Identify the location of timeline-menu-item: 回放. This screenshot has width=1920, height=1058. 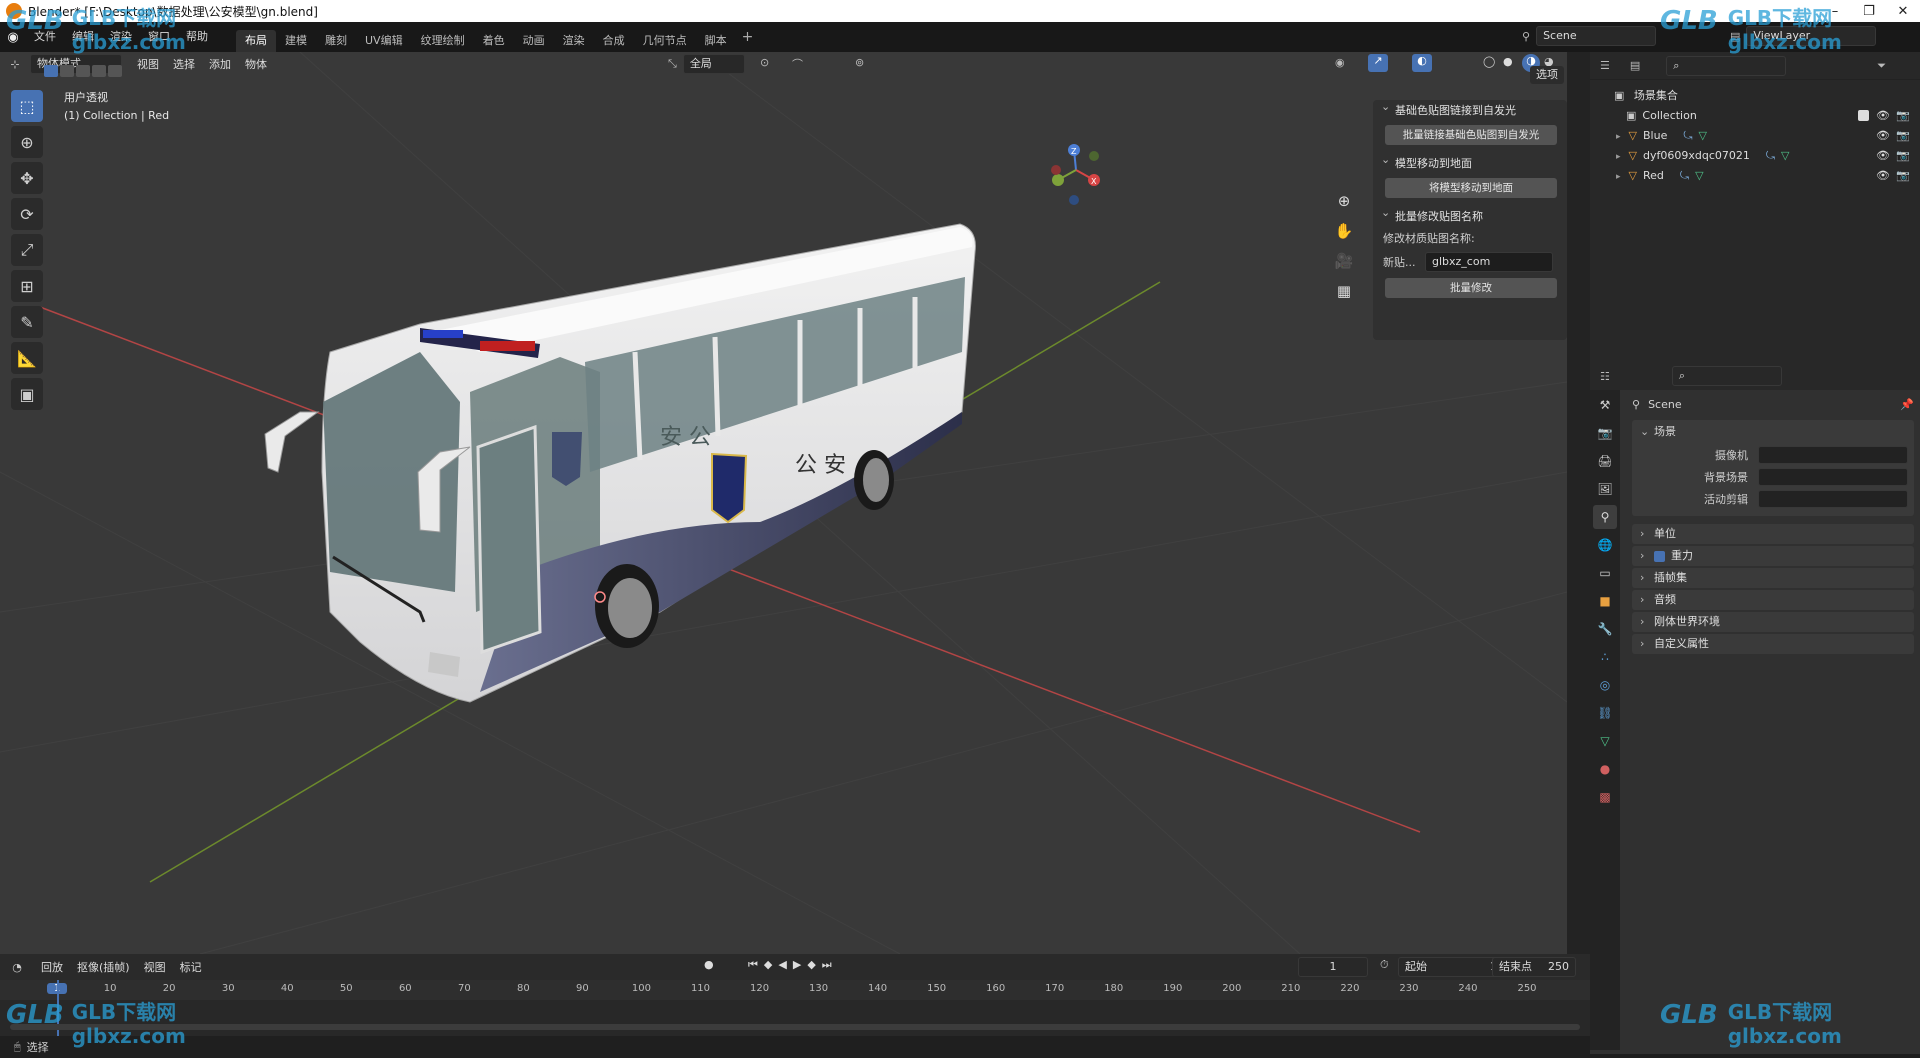
(52, 967).